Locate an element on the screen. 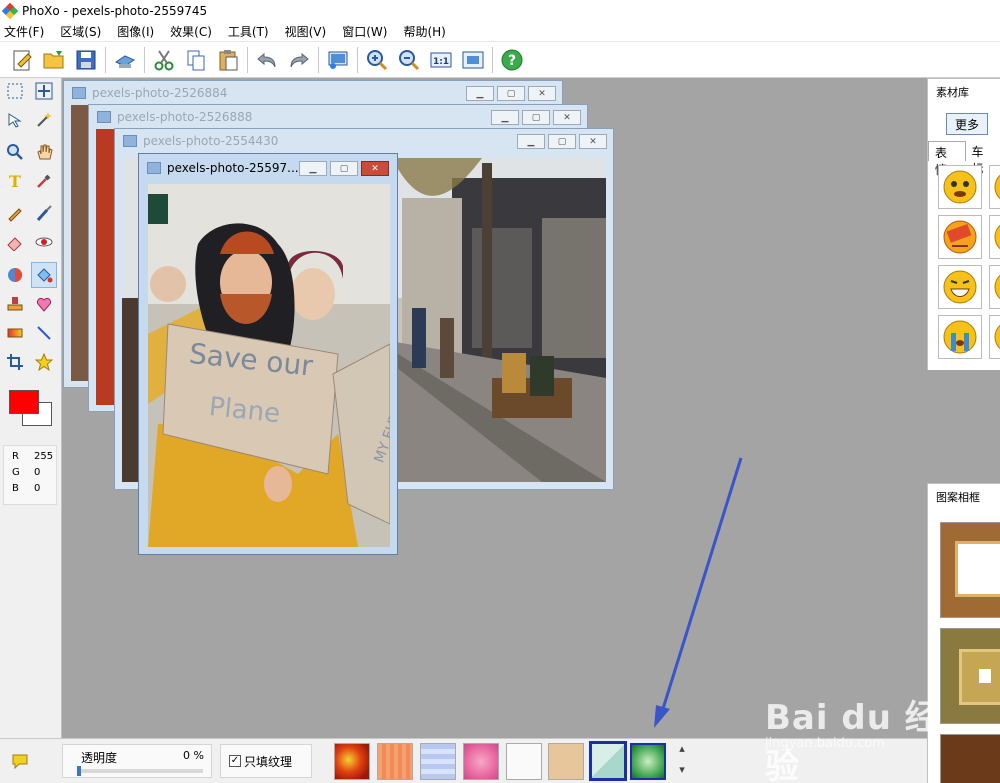 The image size is (1000, 783). checkbox-box: ✓ is located at coordinates (235, 761).